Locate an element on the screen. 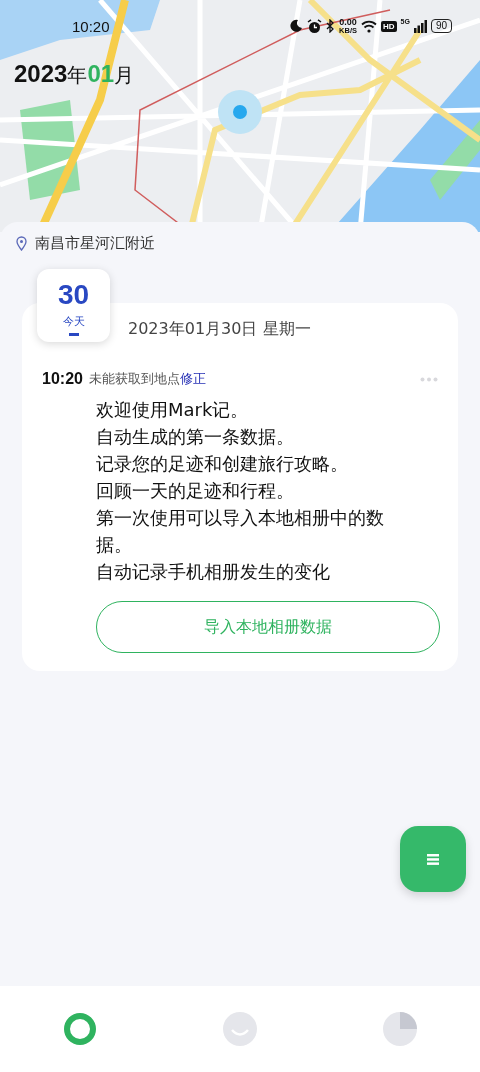 Image resolution: width=480 pixels, height=1072 pixels. pie-chart-icon is located at coordinates (400, 1029).